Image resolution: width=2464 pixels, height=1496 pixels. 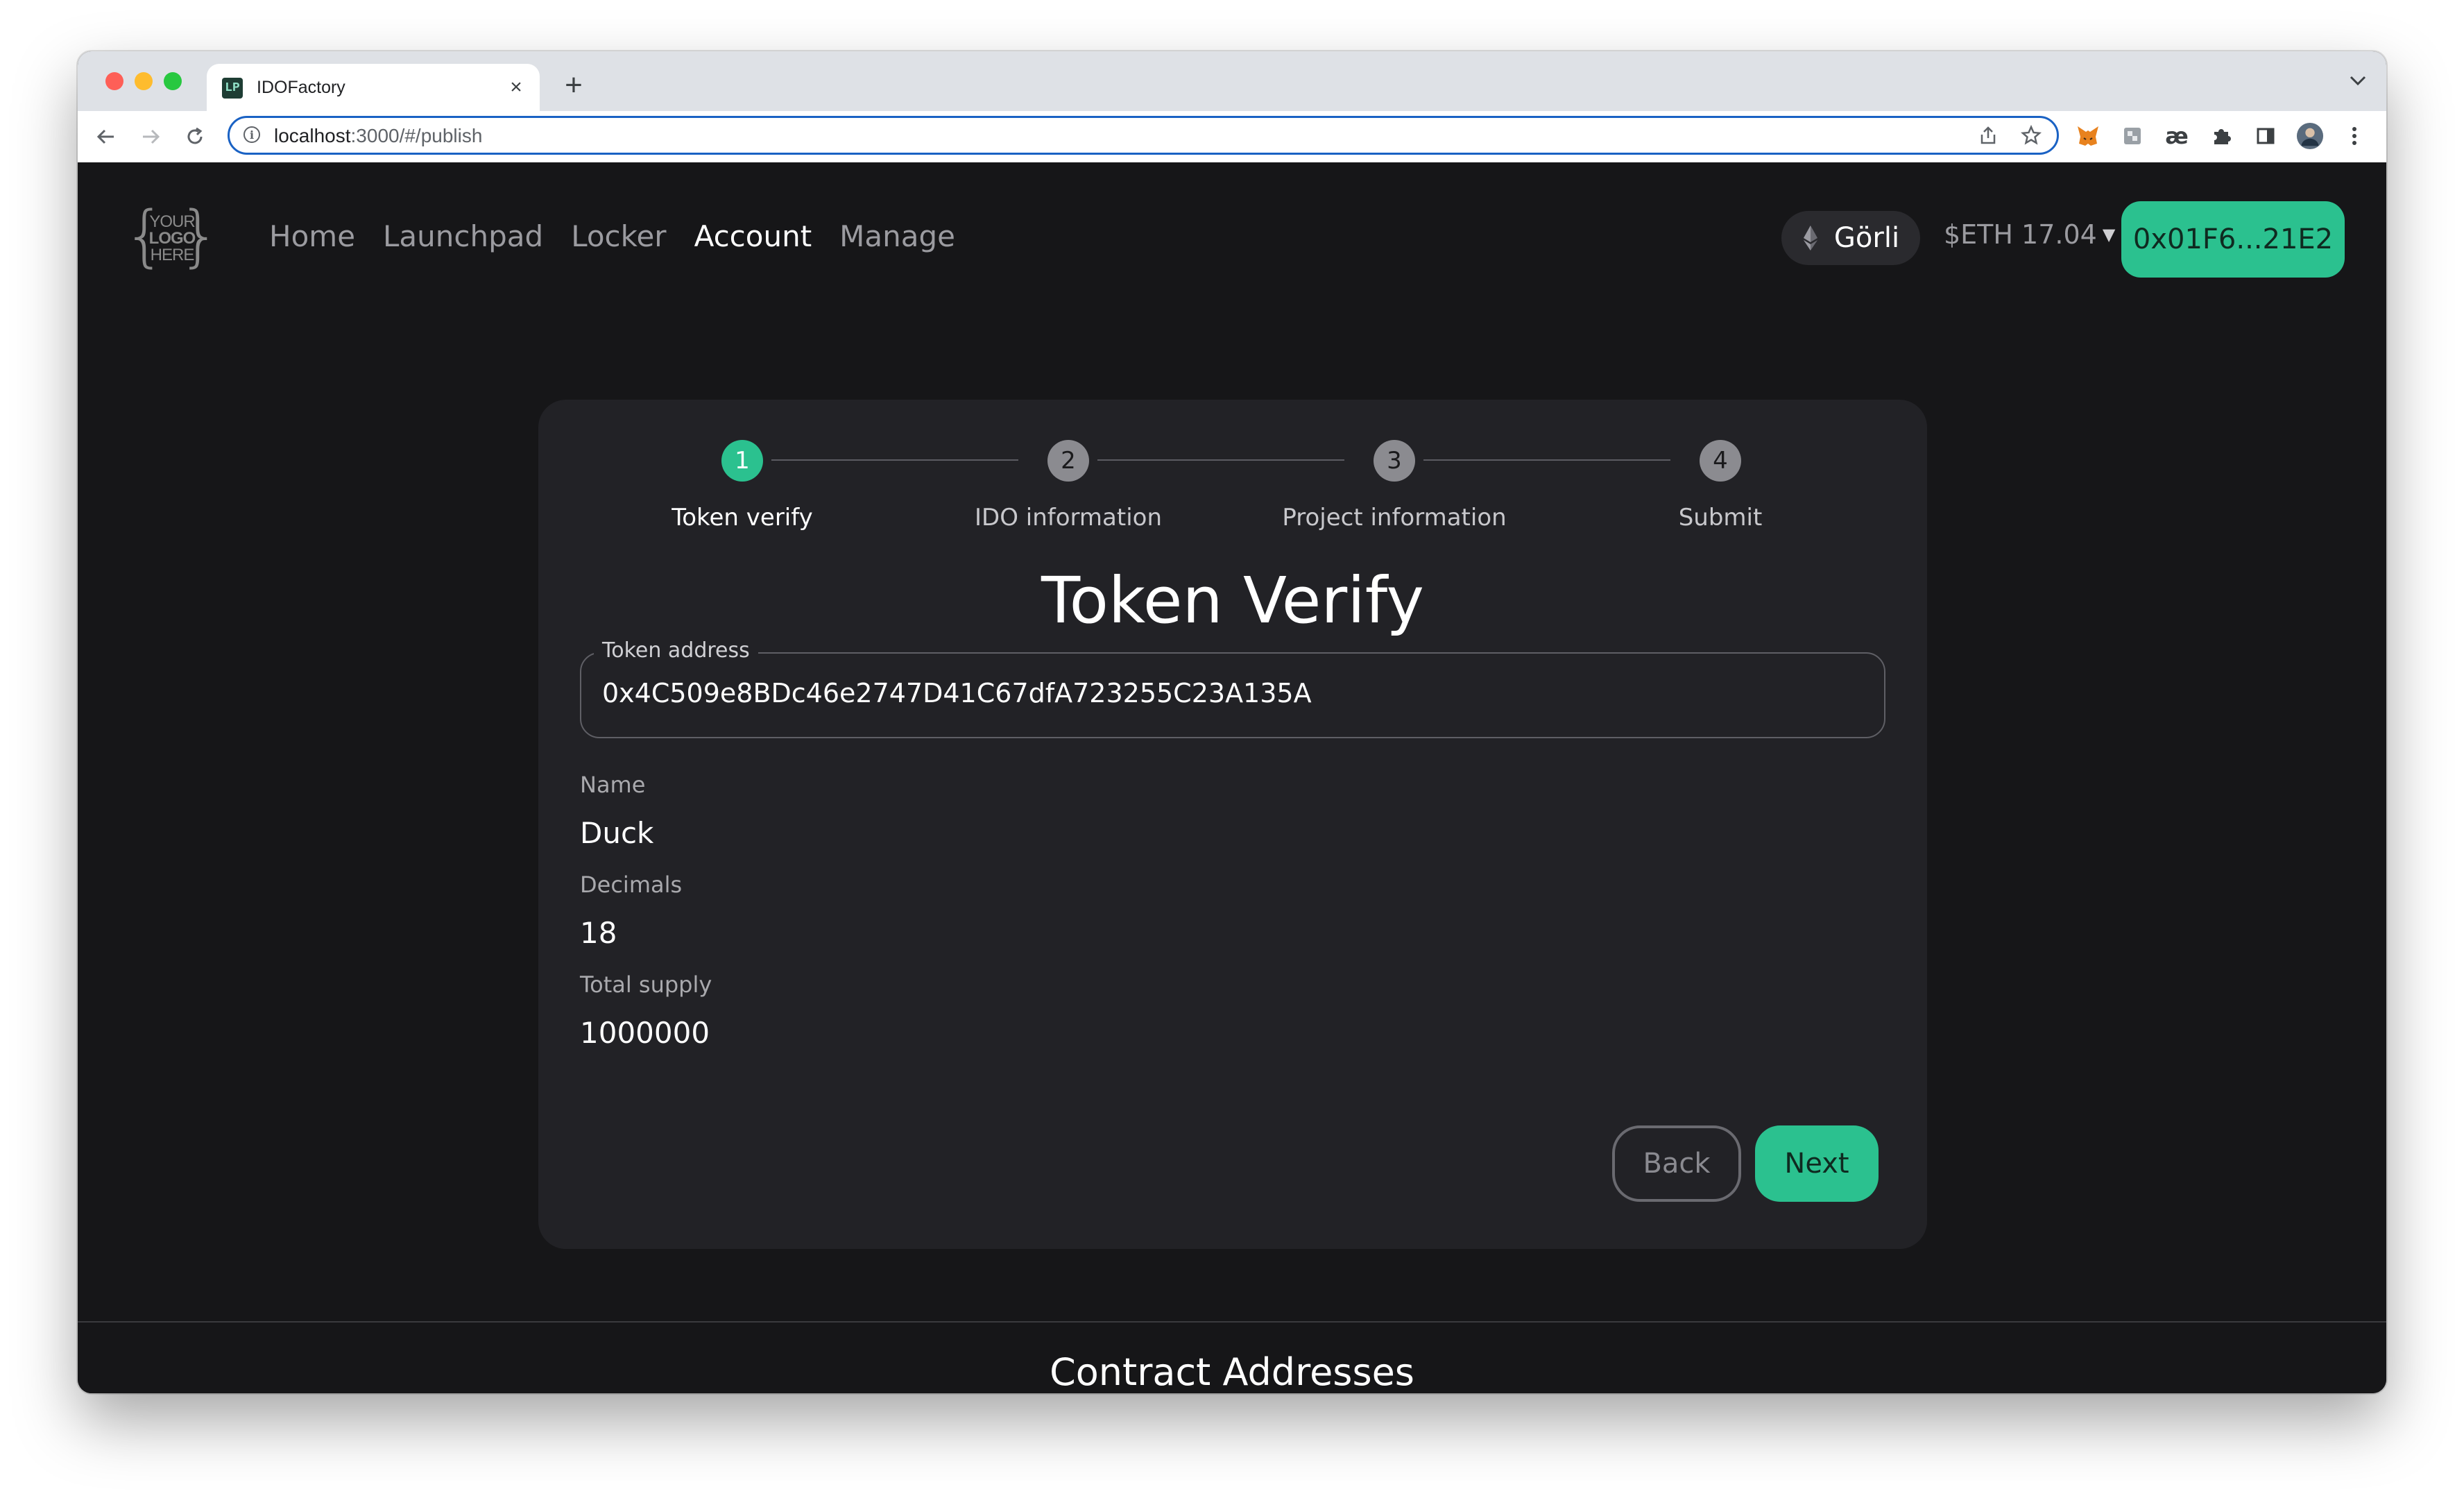 I want to click on site-logo: { YOUR LOGO HERE }, so click(x=172, y=237).